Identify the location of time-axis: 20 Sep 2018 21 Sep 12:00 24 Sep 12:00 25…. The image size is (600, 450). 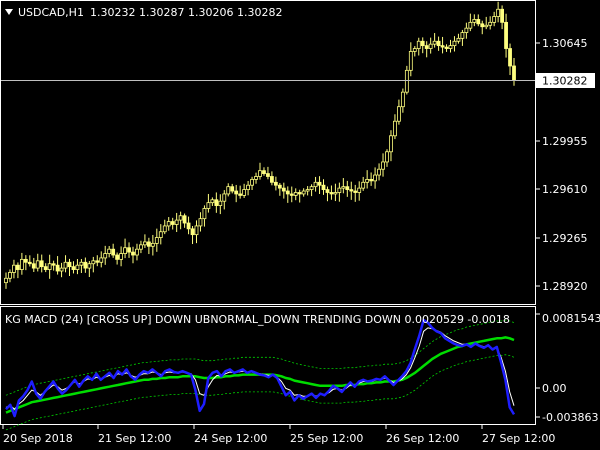
(278, 435).